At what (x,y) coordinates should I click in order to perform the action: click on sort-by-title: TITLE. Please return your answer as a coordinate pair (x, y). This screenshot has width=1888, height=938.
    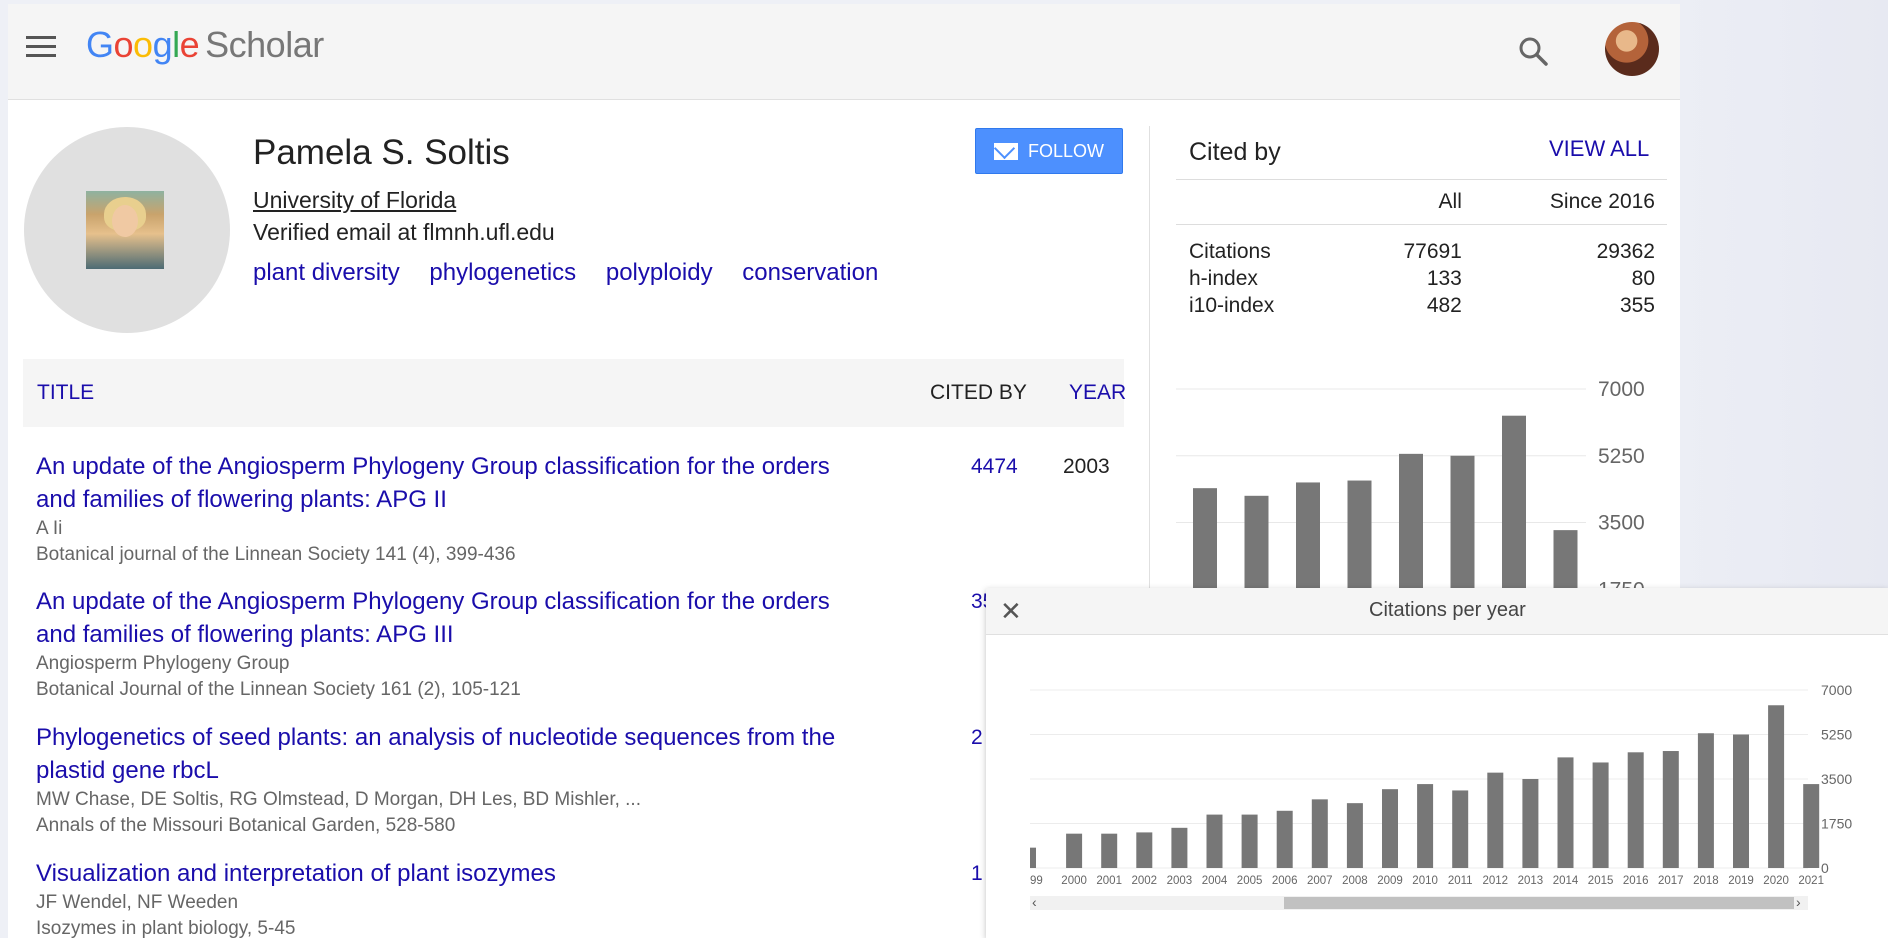
    Looking at the image, I should click on (65, 393).